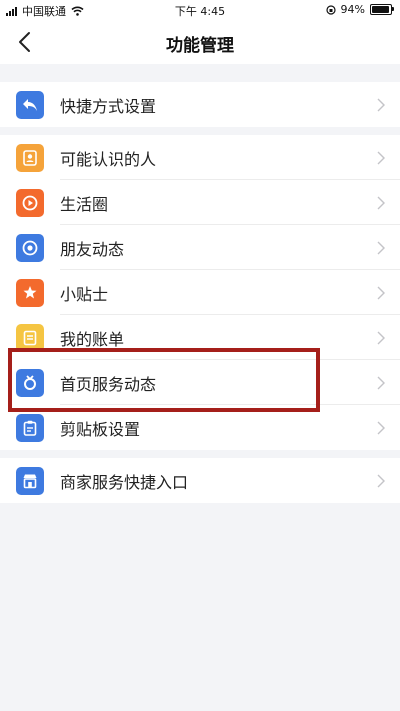 This screenshot has height=711, width=400. Describe the element at coordinates (92, 339) in the screenshot. I see `list-item-label: 我的账单` at that location.